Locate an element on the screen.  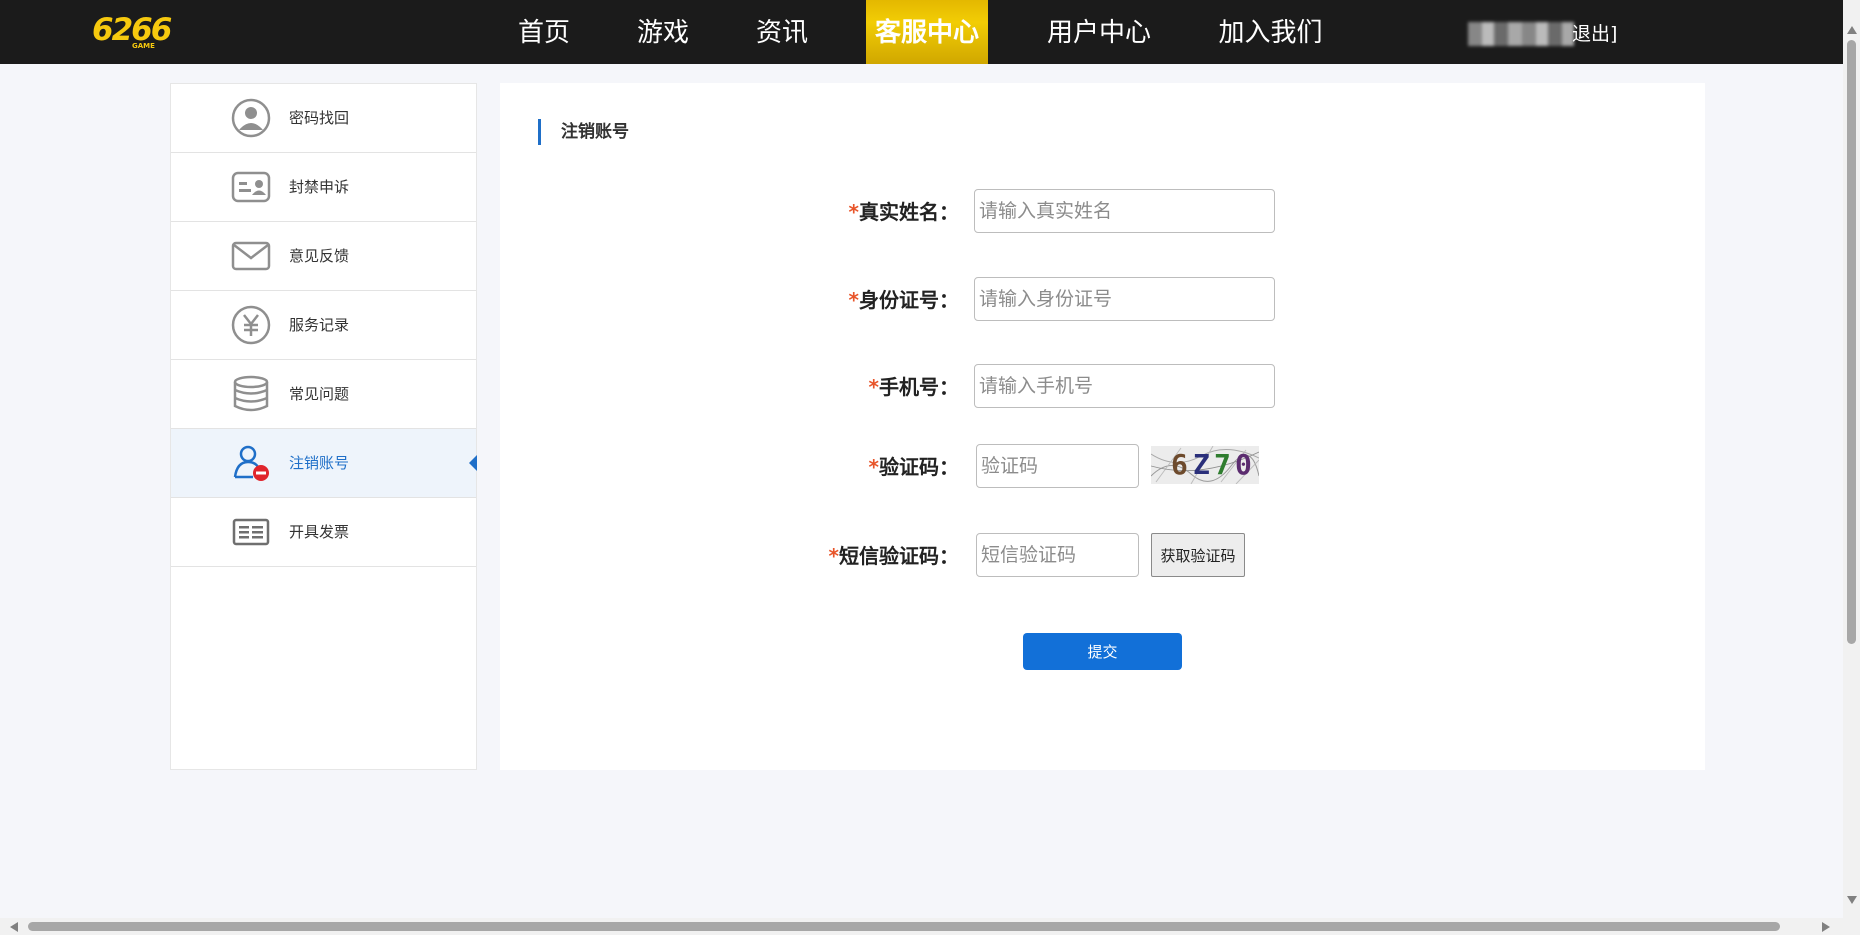
user-remove-icon is located at coordinates (251, 463).